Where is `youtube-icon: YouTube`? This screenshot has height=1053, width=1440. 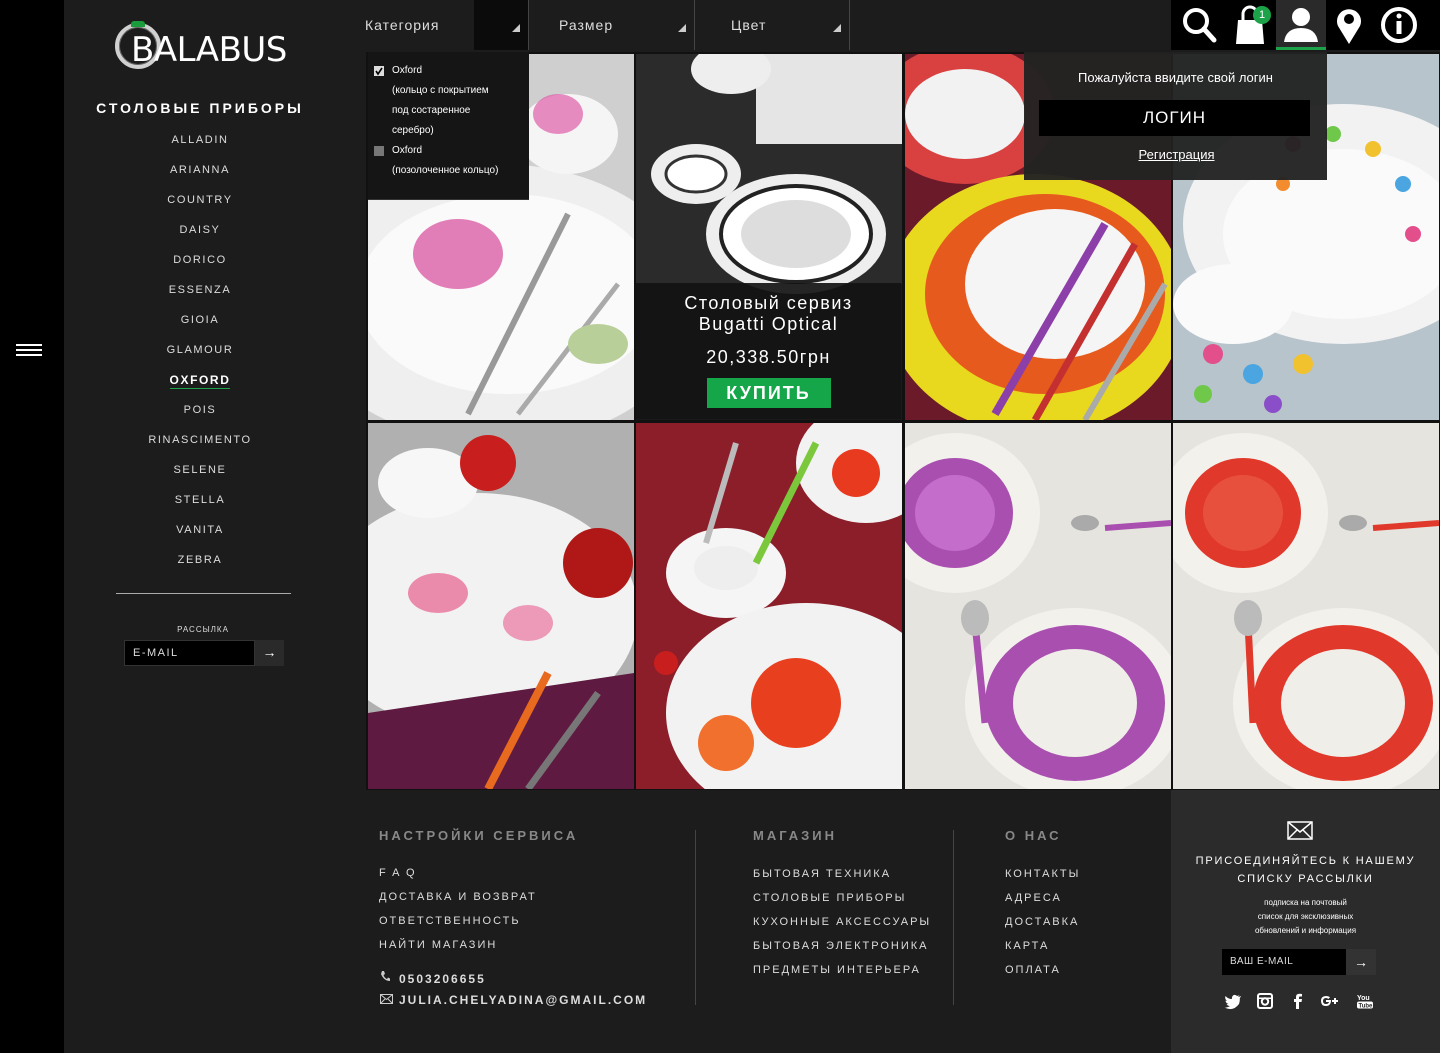 youtube-icon: YouTube is located at coordinates (1365, 1001).